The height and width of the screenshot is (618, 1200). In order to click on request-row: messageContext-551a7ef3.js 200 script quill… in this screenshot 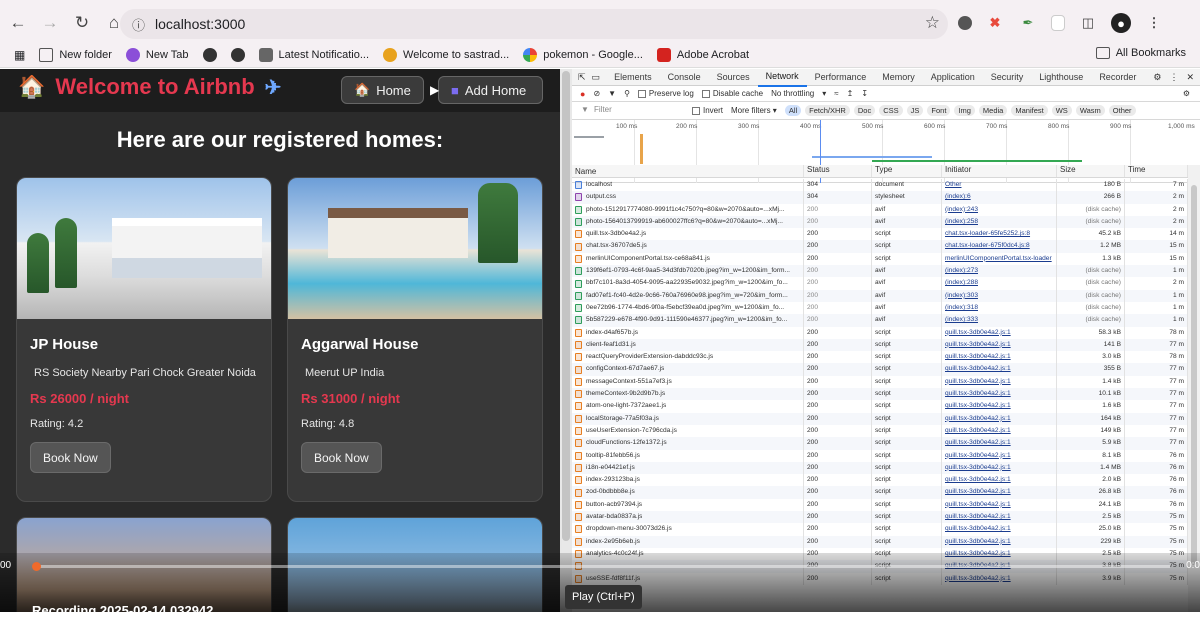, I will do `click(880, 382)`.